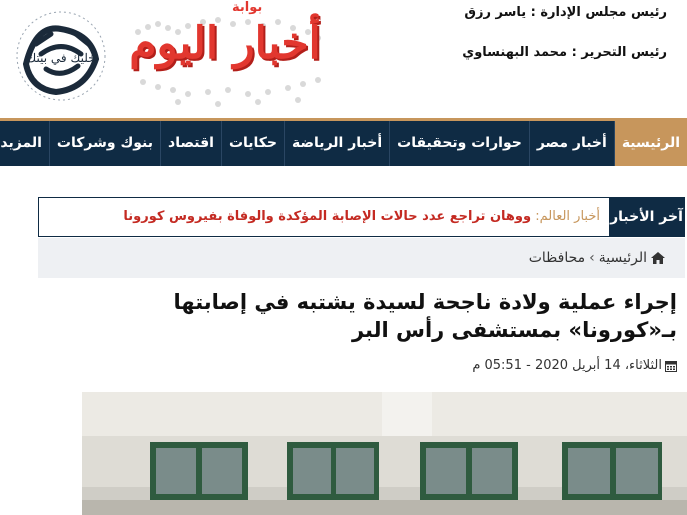  I want to click on breadcrumb-current-link: محافظات, so click(557, 258).